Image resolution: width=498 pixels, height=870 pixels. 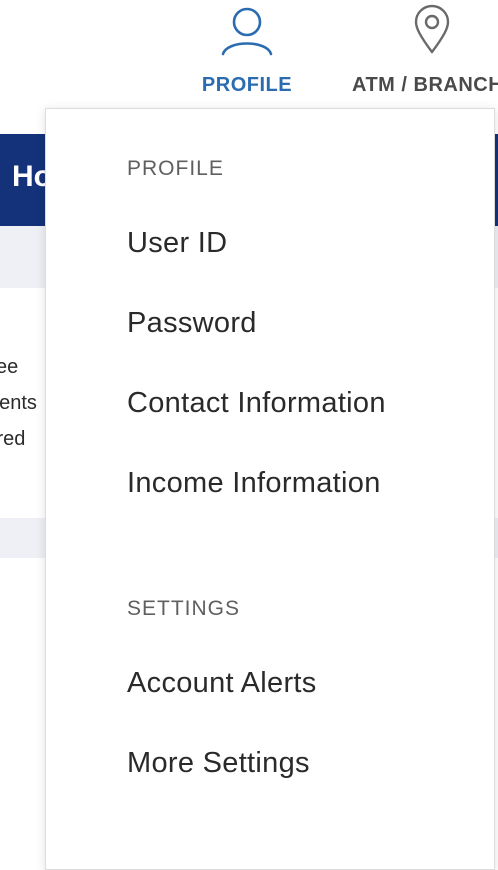 I want to click on menu-item-income-information: Income Information, so click(x=254, y=483).